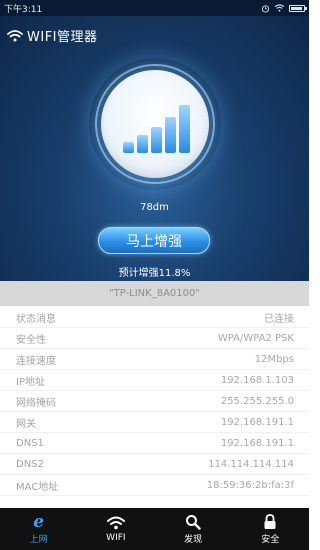  What do you see at coordinates (250, 485) in the screenshot?
I see `info-value: 18:59:36:2b:fa:3f` at bounding box center [250, 485].